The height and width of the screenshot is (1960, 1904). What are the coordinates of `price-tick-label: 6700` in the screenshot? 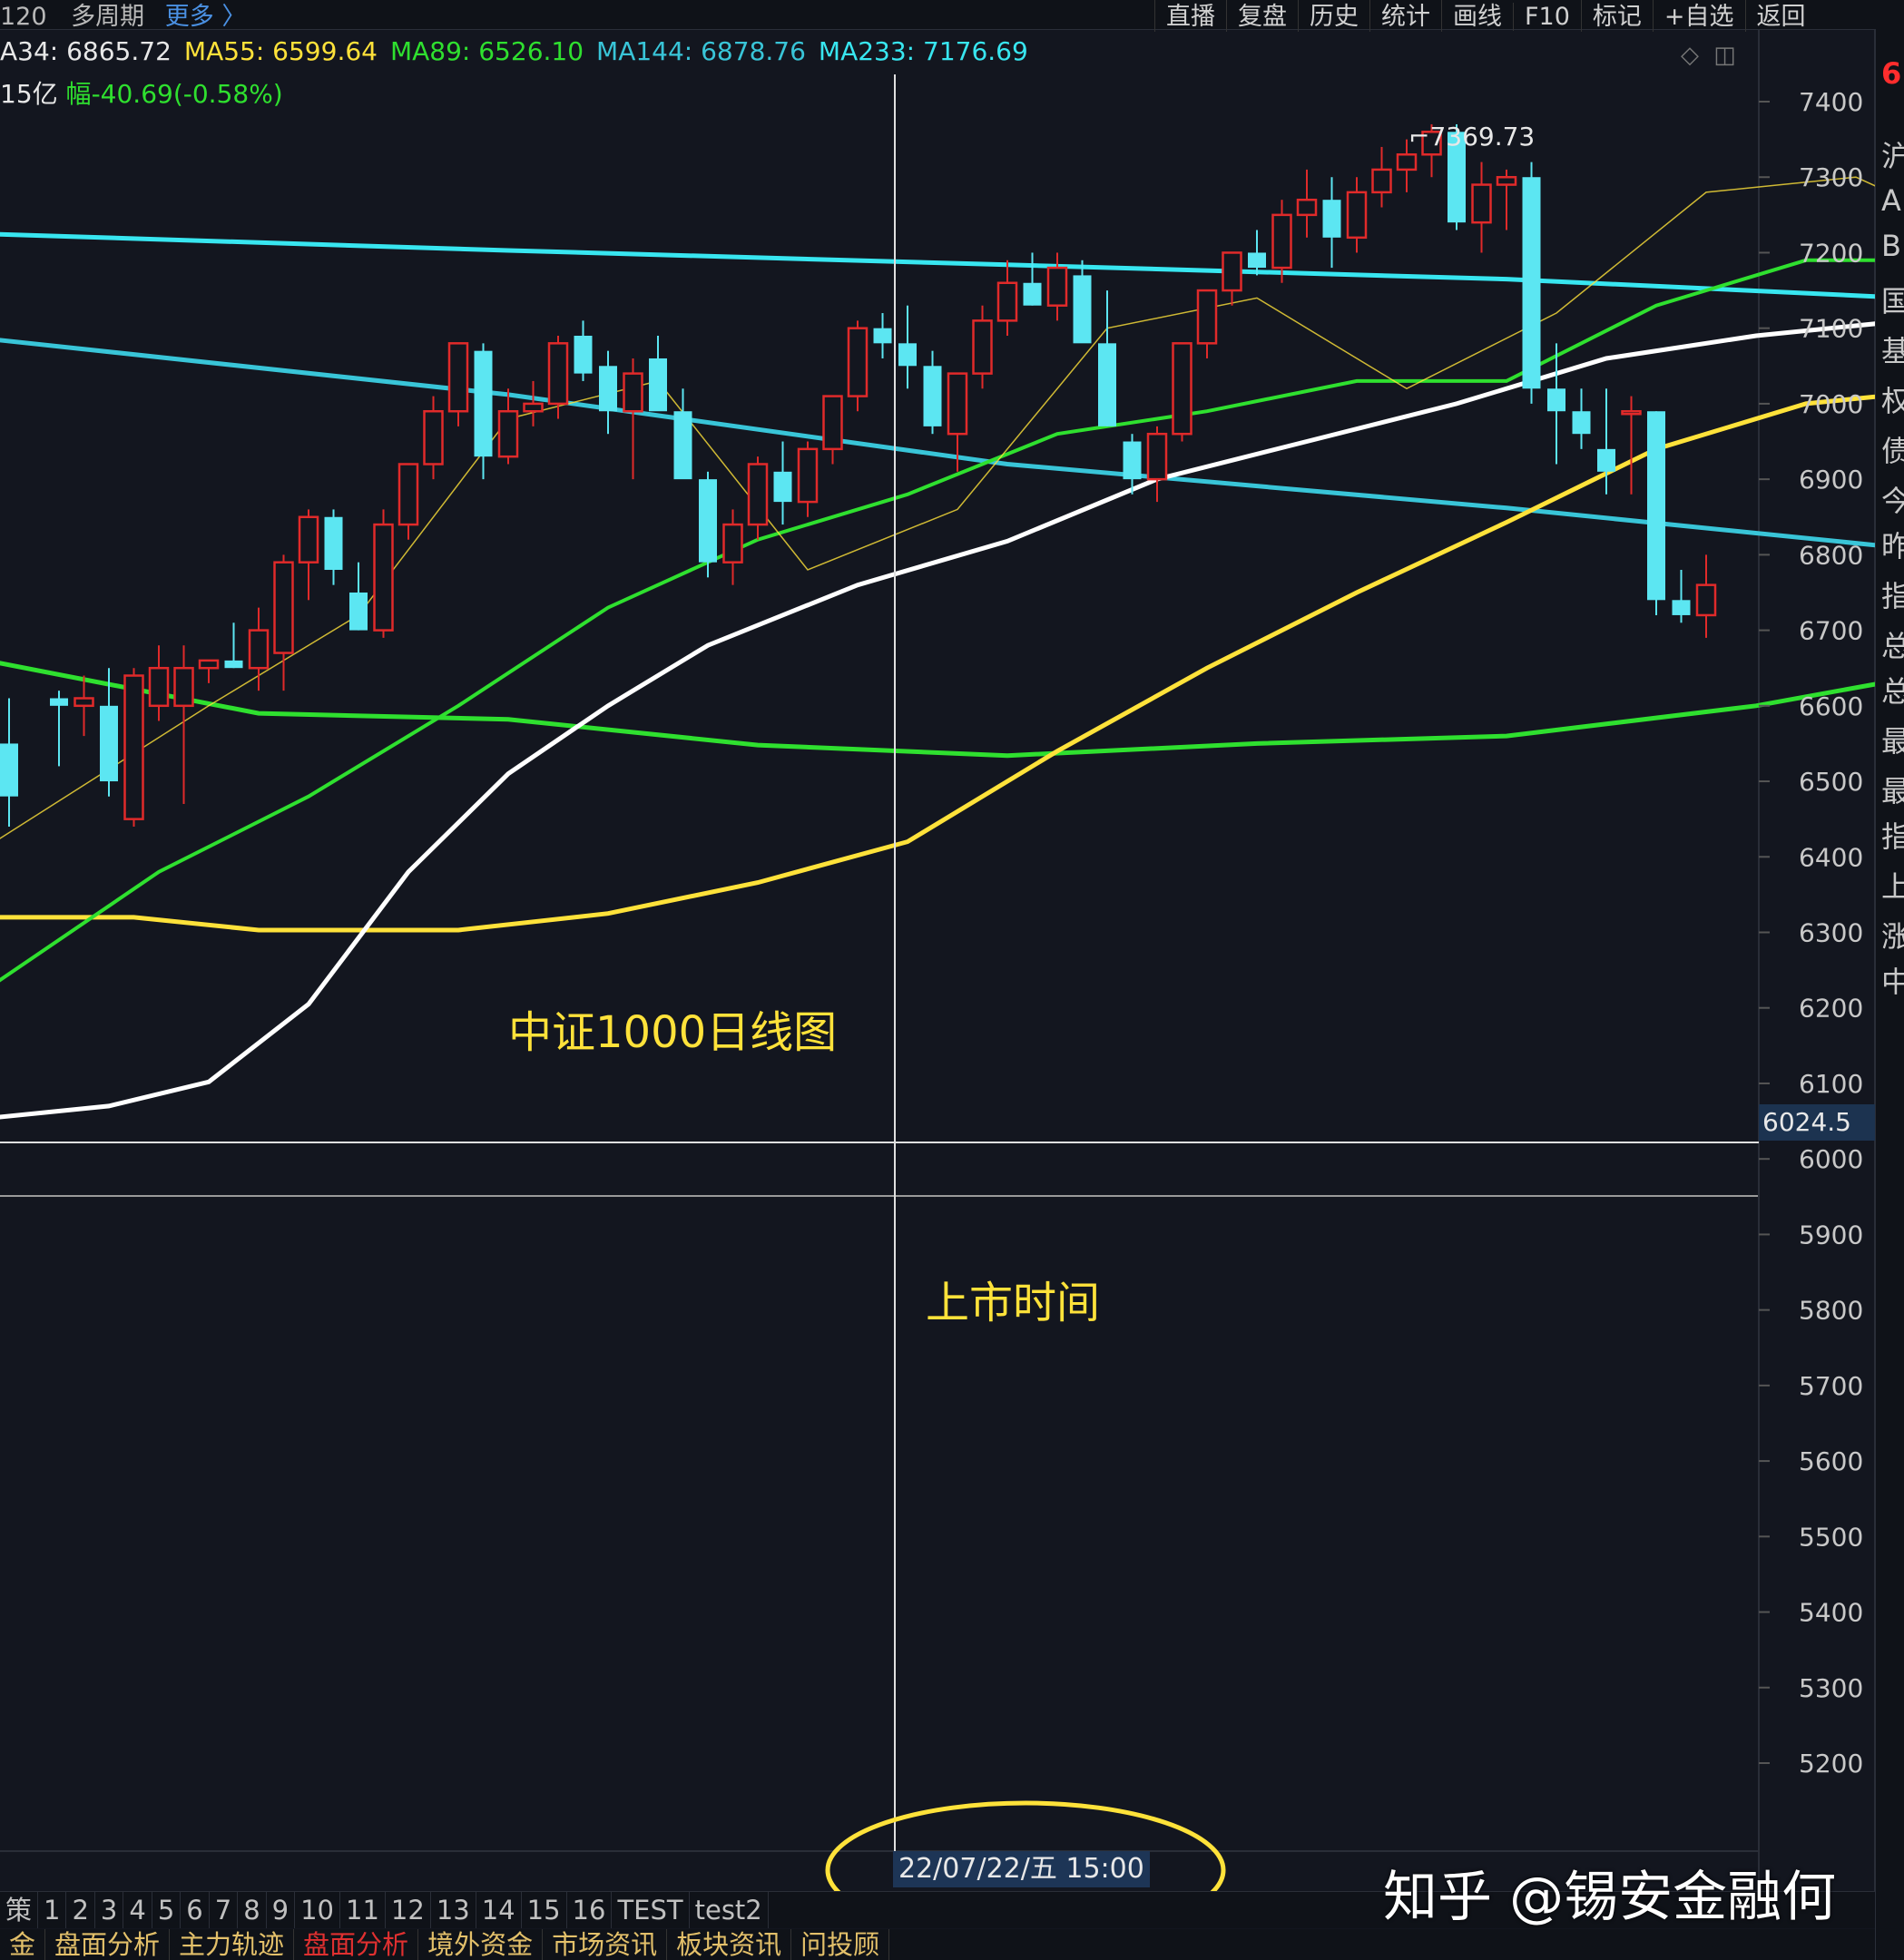 It's located at (1831, 631).